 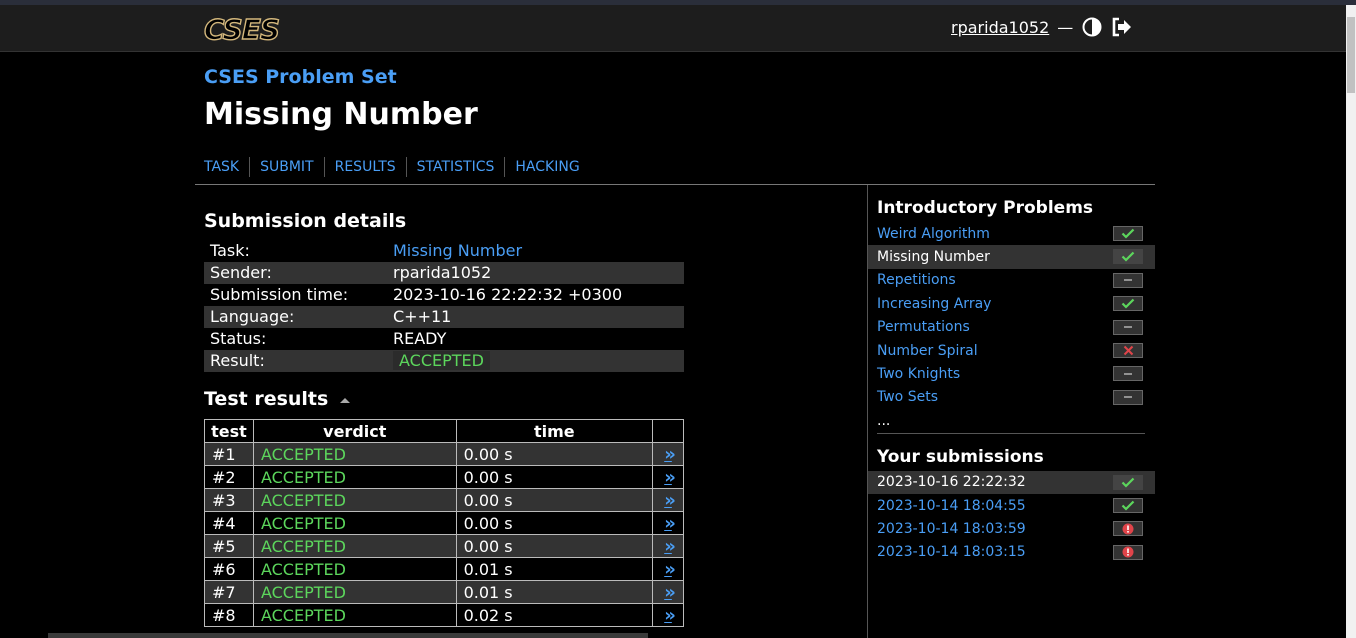 What do you see at coordinates (1011, 373) in the screenshot?
I see `problem-item: Two Knights` at bounding box center [1011, 373].